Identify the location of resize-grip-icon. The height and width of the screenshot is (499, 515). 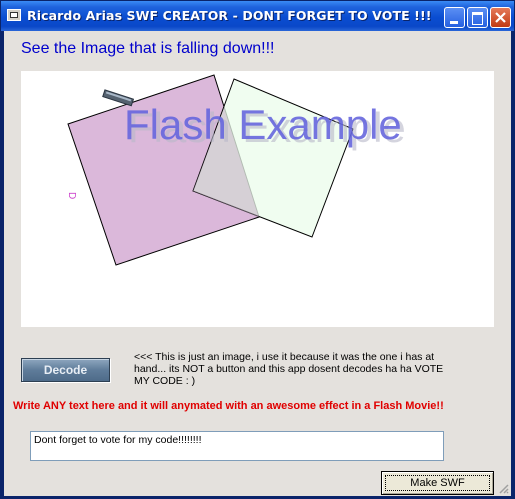
(503, 488).